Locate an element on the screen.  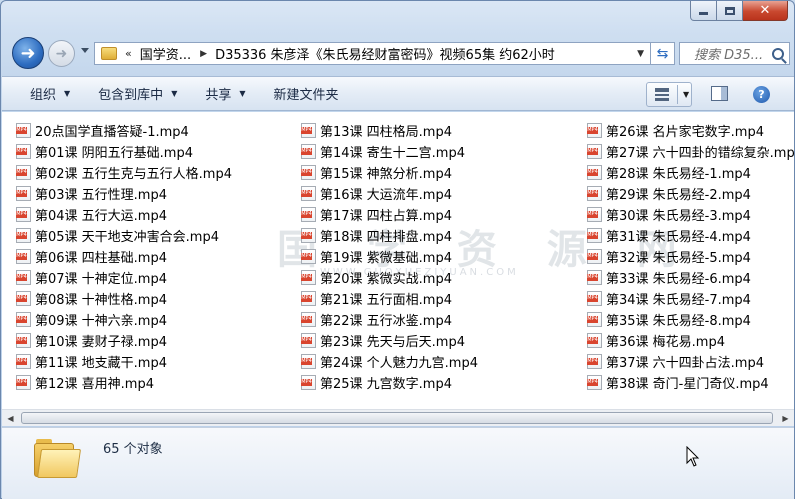
file-item: 第09课 十神六亲.mp4 is located at coordinates (124, 319).